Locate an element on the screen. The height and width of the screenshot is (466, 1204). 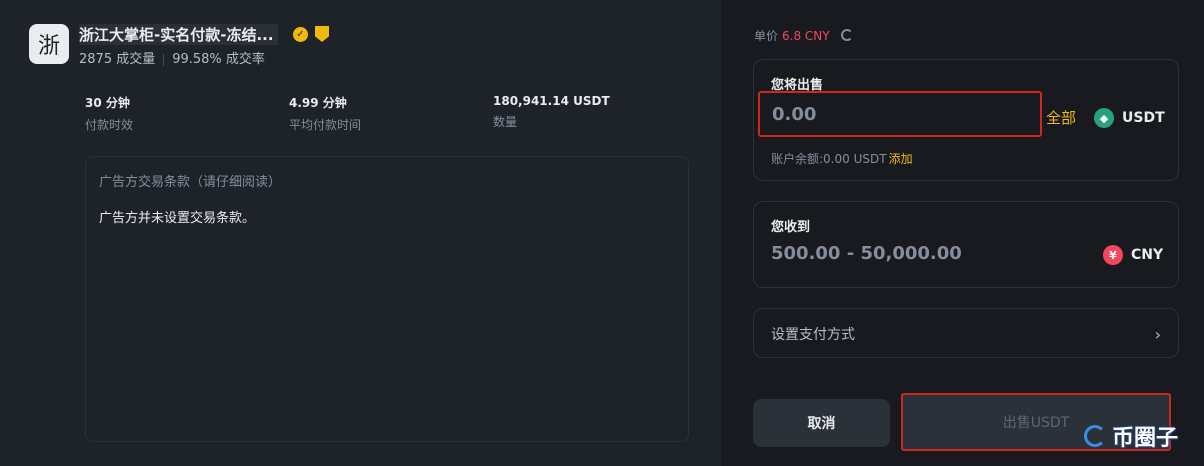
sell-amount-card: 您将出售 全部 ◆ USDT 账户余额:0.00 USDT添加 is located at coordinates (966, 120).